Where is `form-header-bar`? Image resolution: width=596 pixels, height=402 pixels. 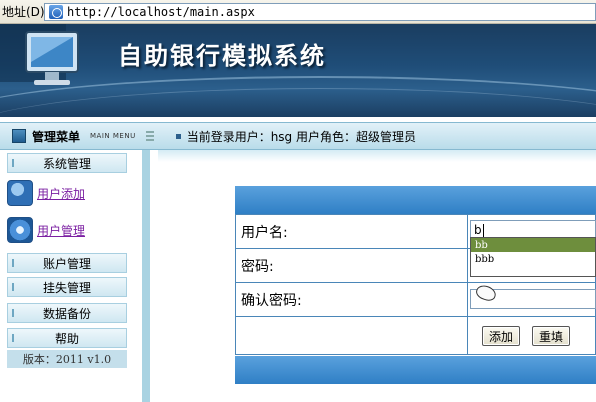
form-header-bar is located at coordinates (415, 200).